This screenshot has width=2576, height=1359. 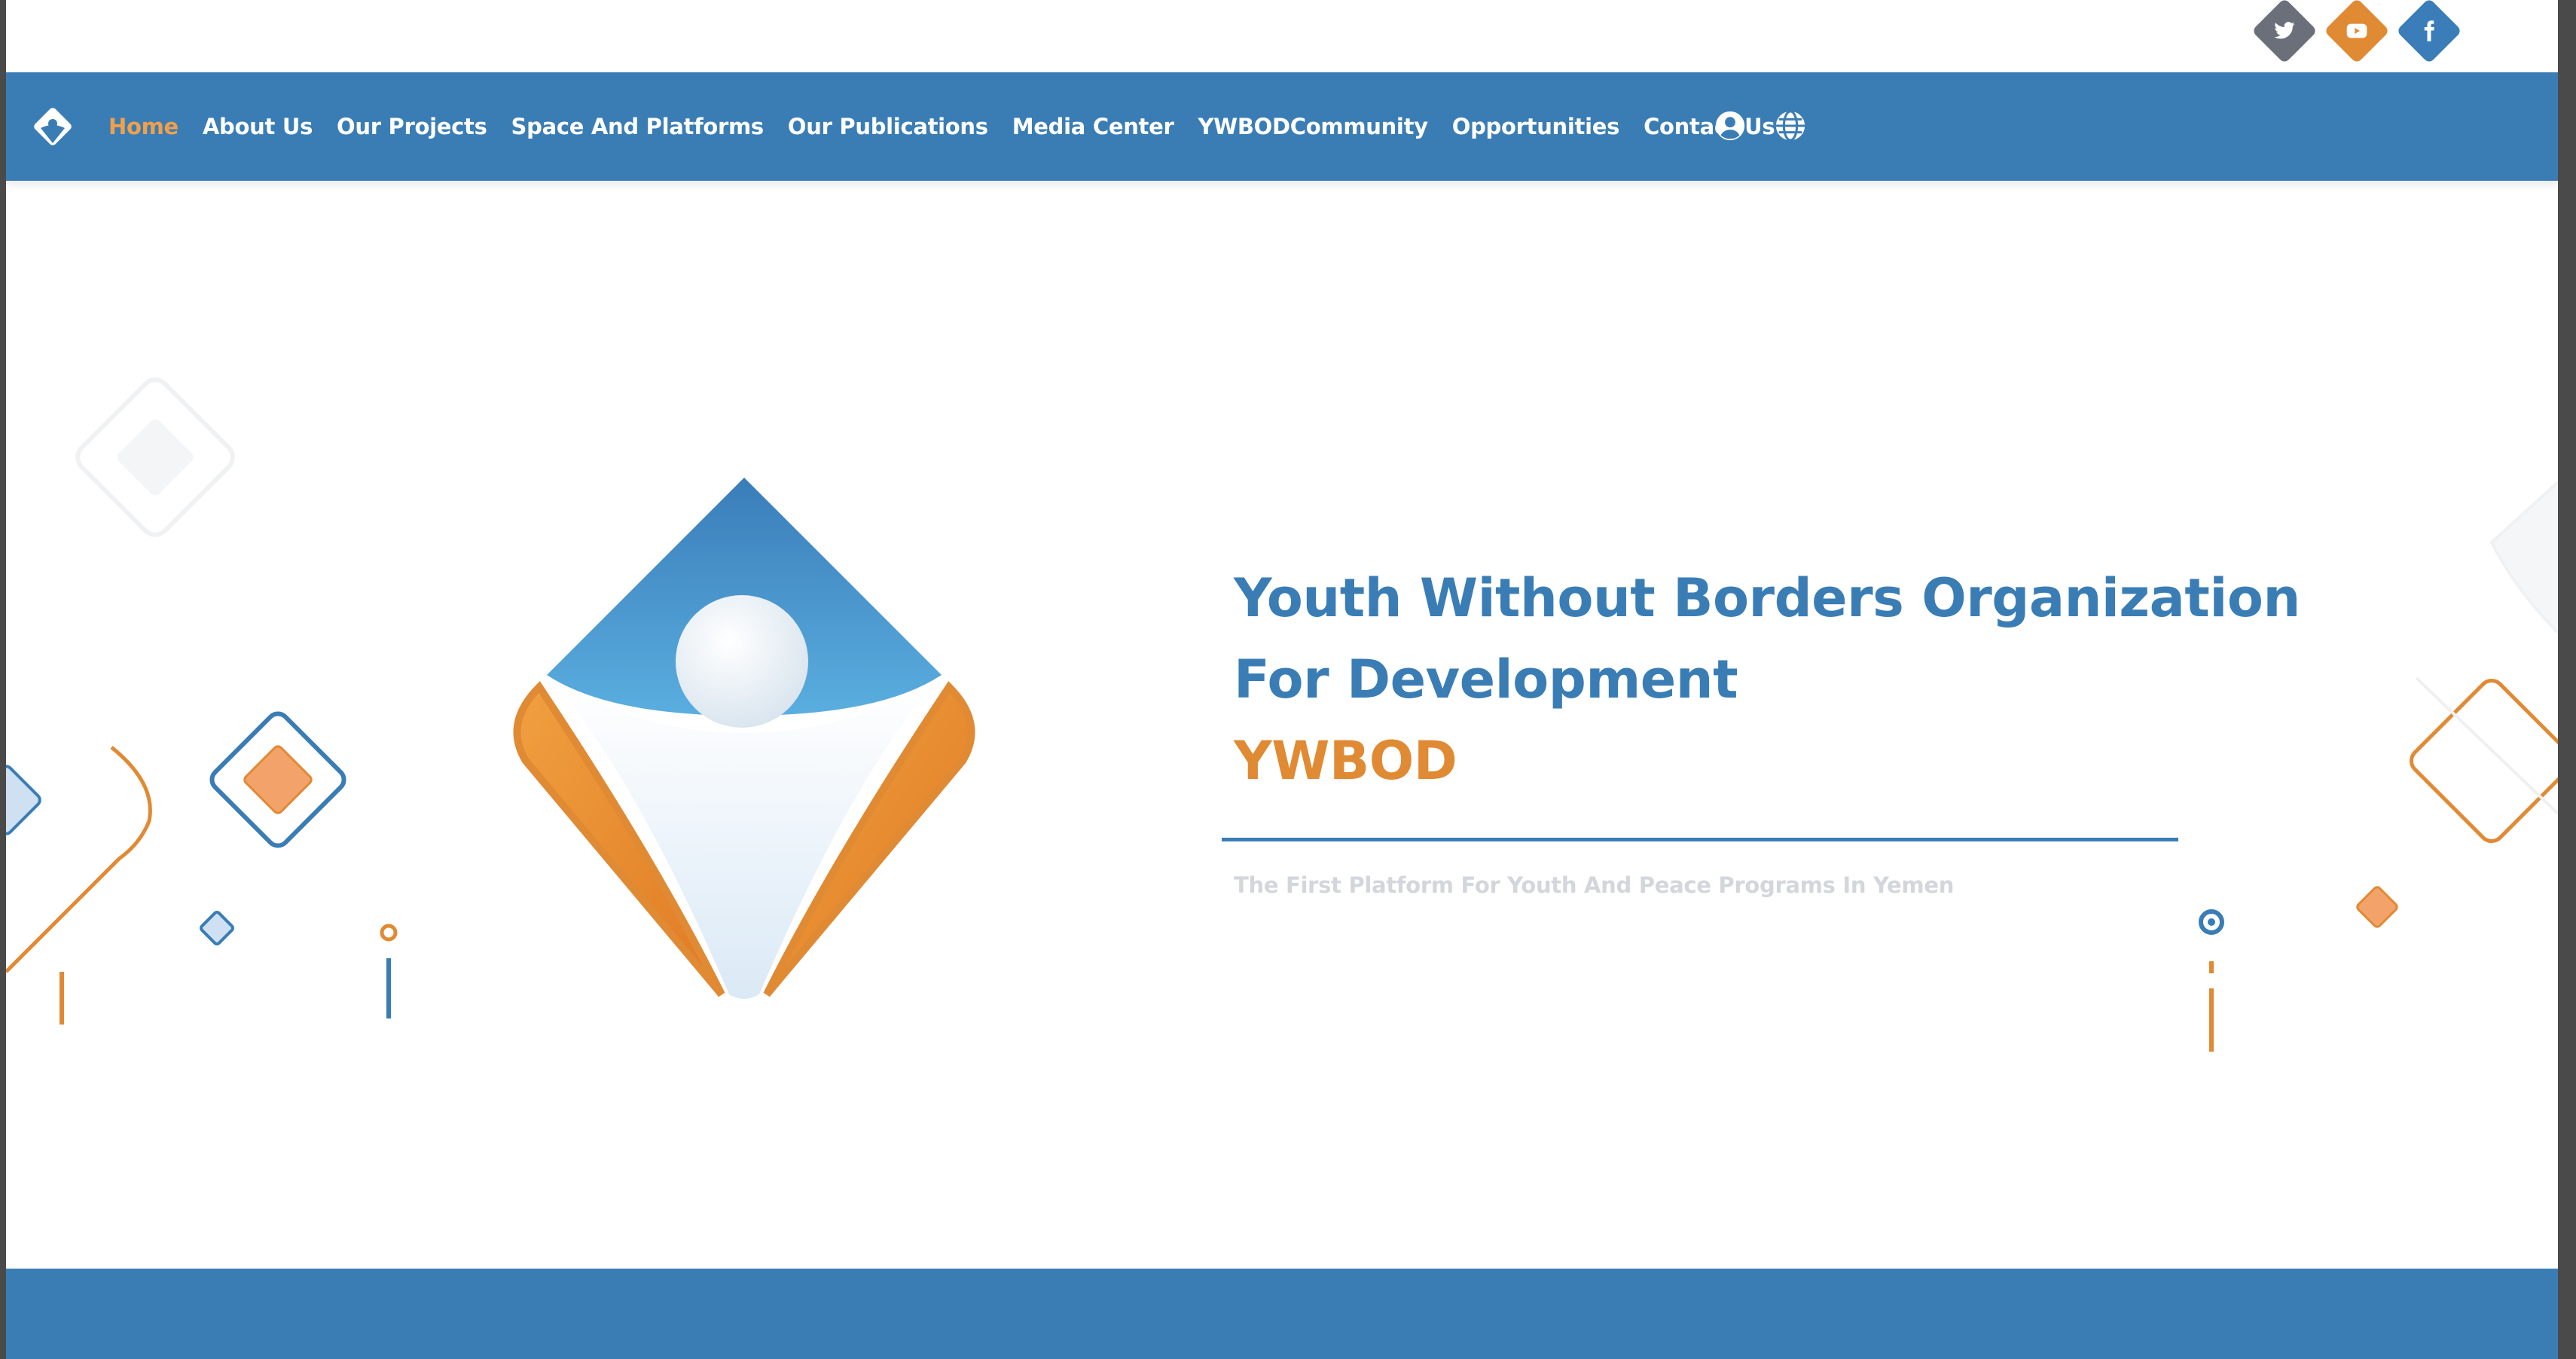 I want to click on nav-home: Home, so click(x=143, y=126).